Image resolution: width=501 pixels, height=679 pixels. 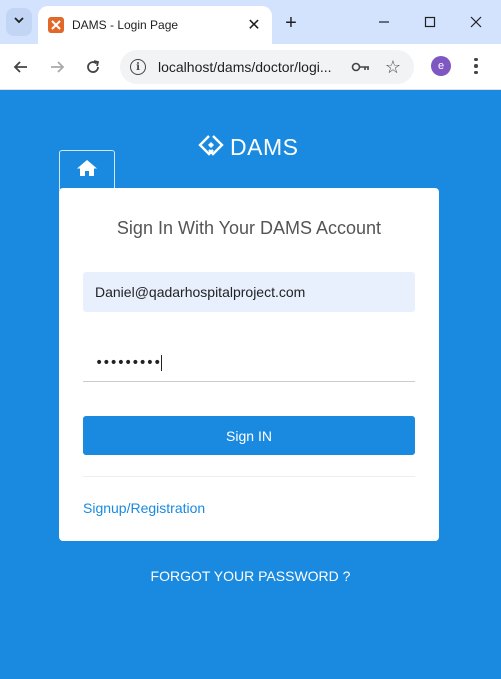 I want to click on forward-arrow-icon, so click(x=57, y=67).